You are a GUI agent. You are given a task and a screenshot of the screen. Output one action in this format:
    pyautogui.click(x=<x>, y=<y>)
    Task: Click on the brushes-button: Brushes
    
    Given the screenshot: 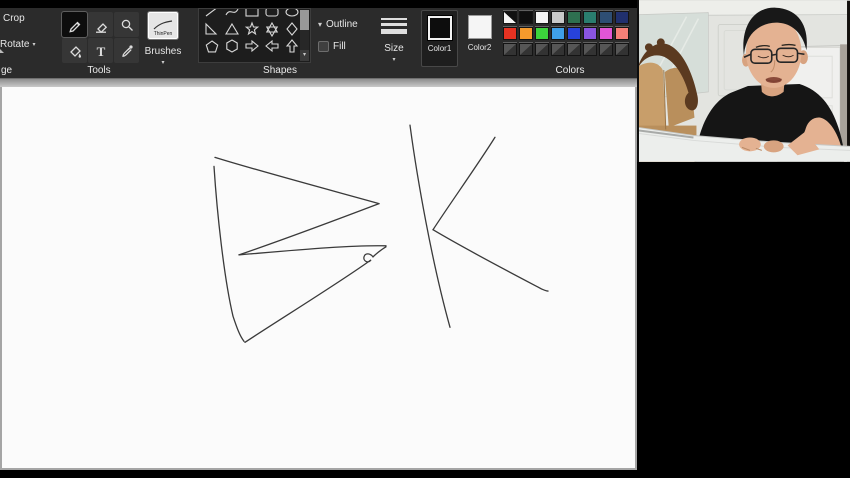 What is the action you would take?
    pyautogui.click(x=163, y=51)
    